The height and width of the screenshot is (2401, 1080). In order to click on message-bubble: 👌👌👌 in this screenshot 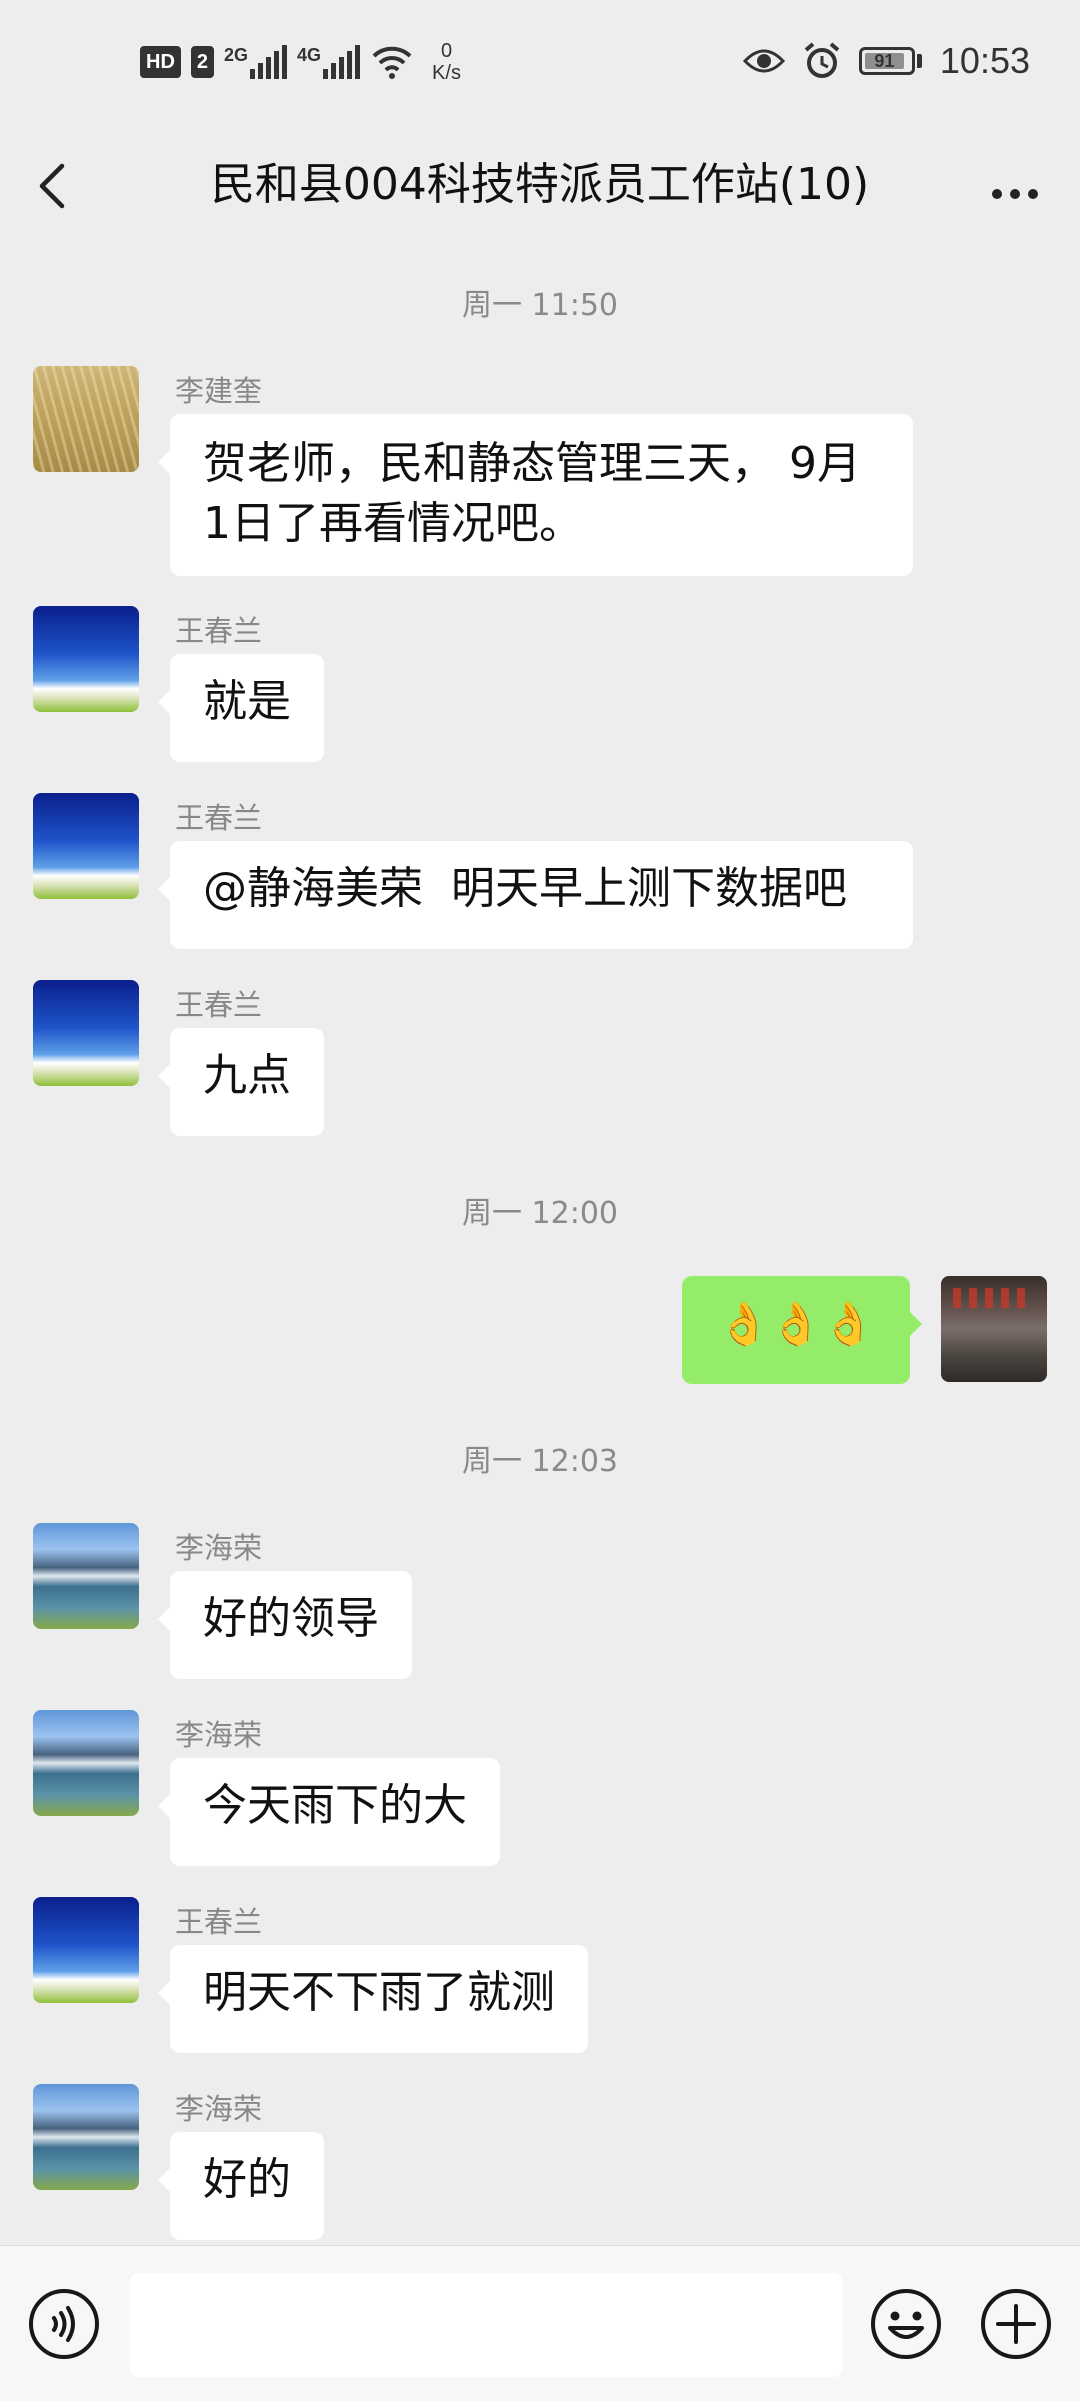, I will do `click(802, 1330)`.